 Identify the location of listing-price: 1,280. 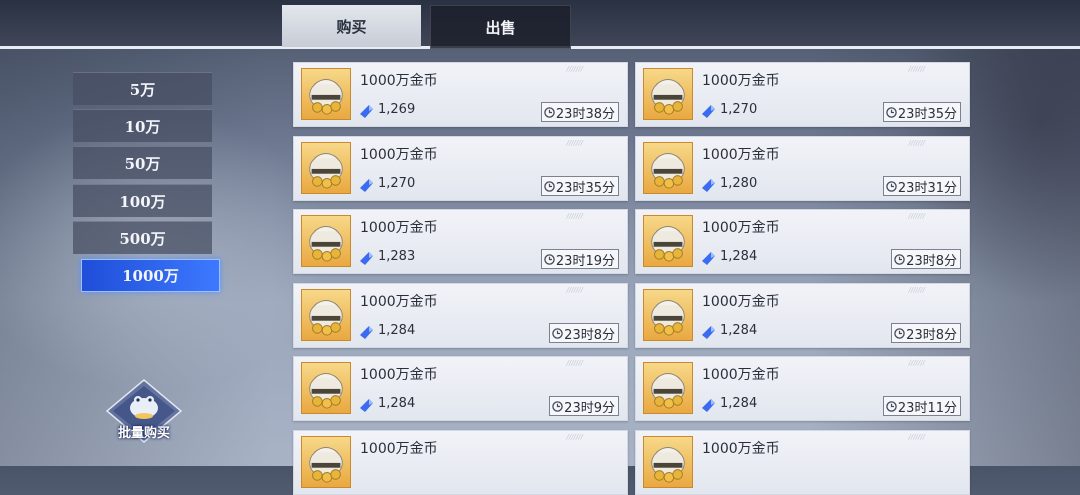
(739, 183).